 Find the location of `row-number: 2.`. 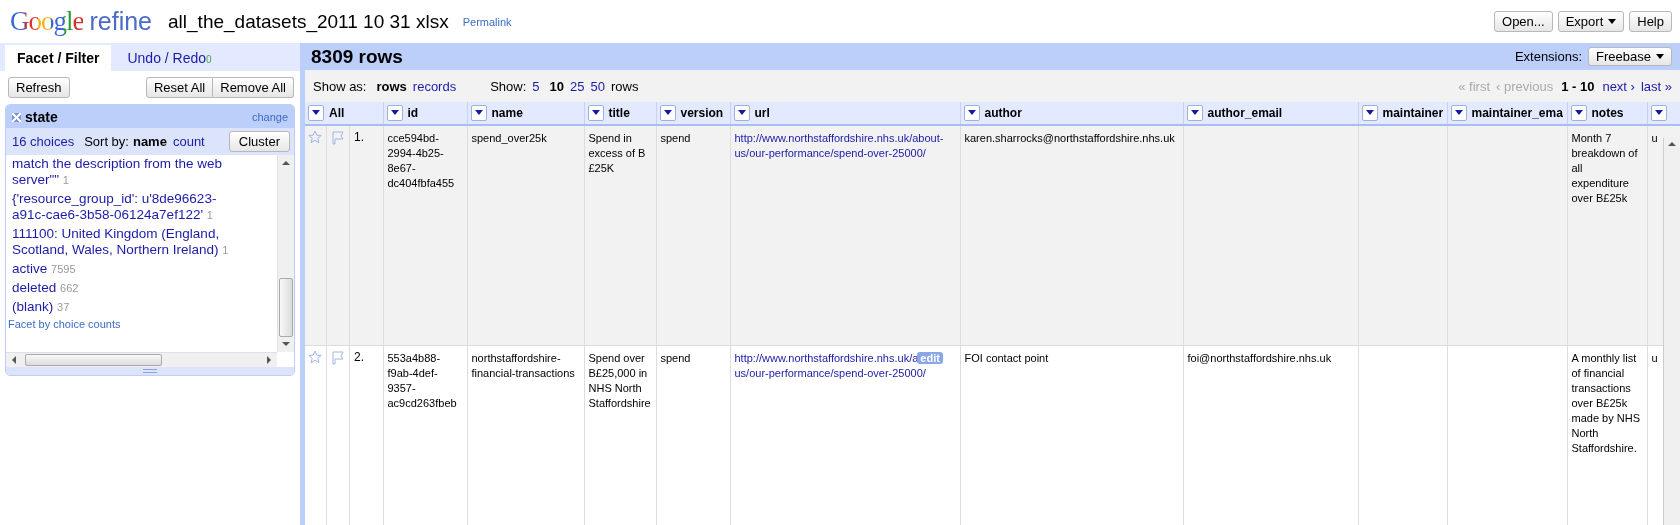

row-number: 2. is located at coordinates (359, 357).